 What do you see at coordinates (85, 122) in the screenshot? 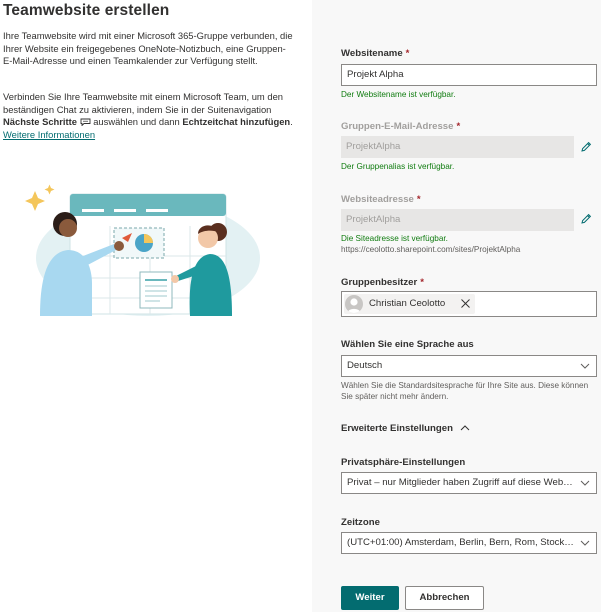
I see `chat-icon` at bounding box center [85, 122].